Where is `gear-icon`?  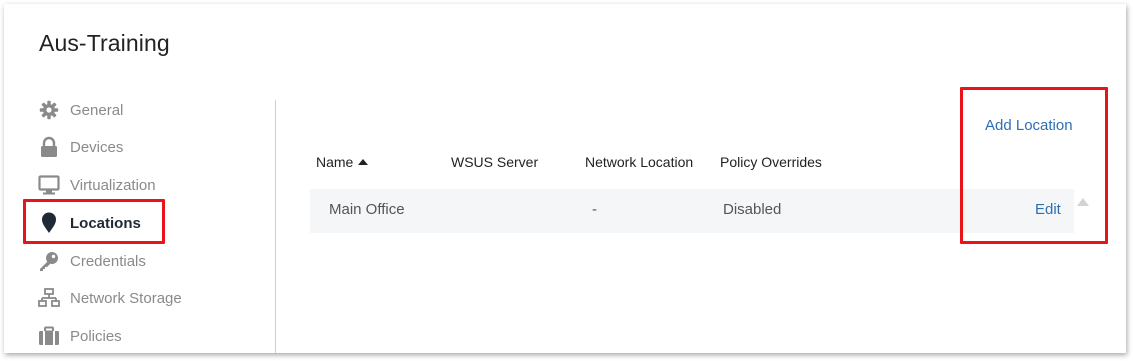
gear-icon is located at coordinates (49, 110).